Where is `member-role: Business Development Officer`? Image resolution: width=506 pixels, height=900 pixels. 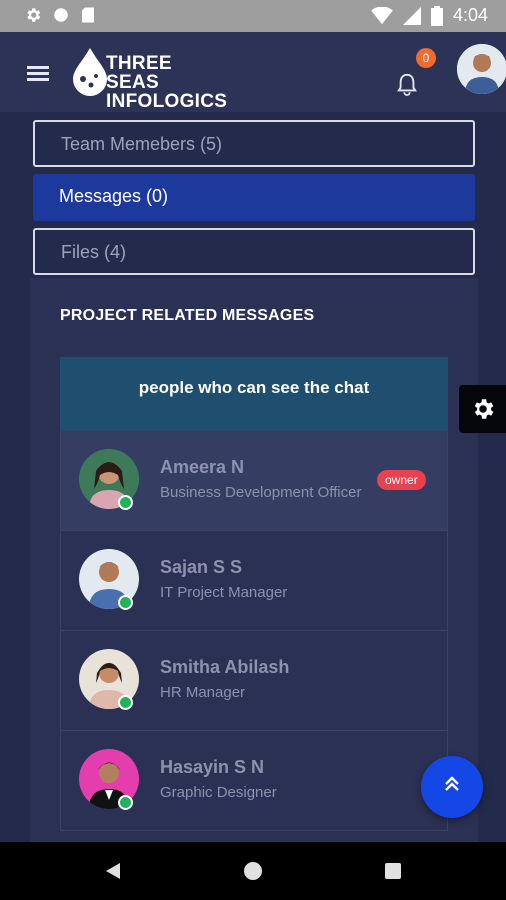
member-role: Business Development Officer is located at coordinates (261, 492).